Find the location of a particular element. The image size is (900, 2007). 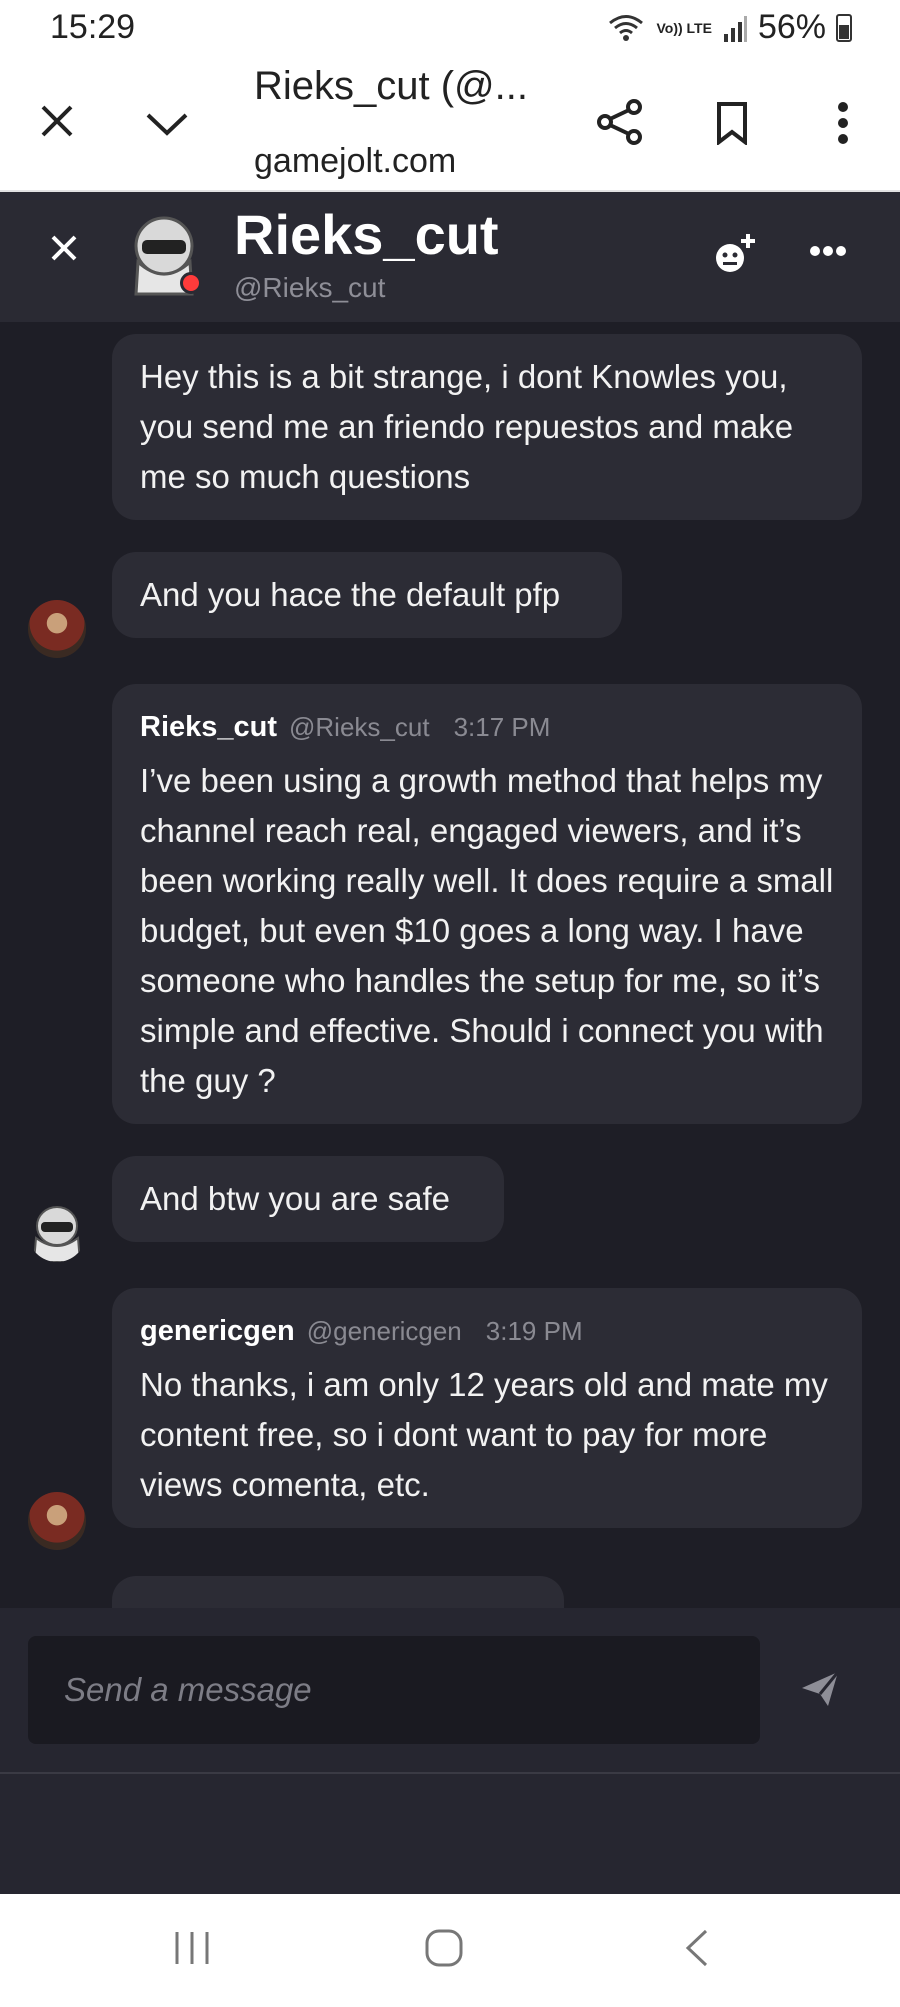

message-timestamp: 3:19 PM is located at coordinates (534, 1331).